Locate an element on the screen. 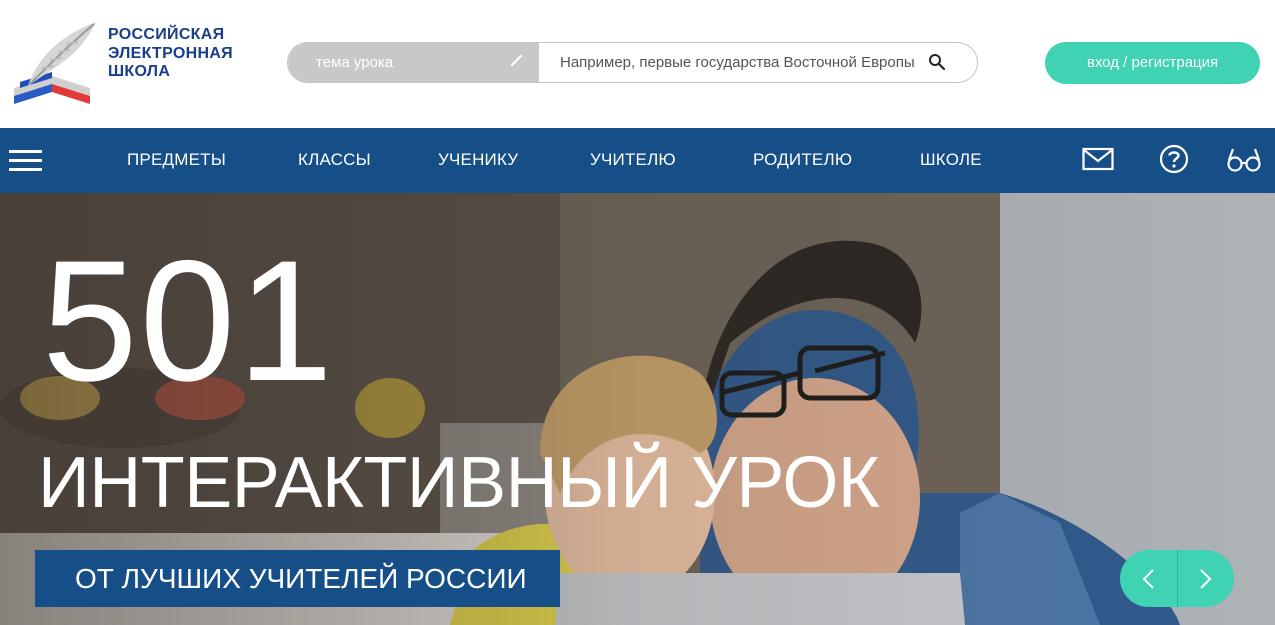 The height and width of the screenshot is (625, 1275). search-icon is located at coordinates (937, 62).